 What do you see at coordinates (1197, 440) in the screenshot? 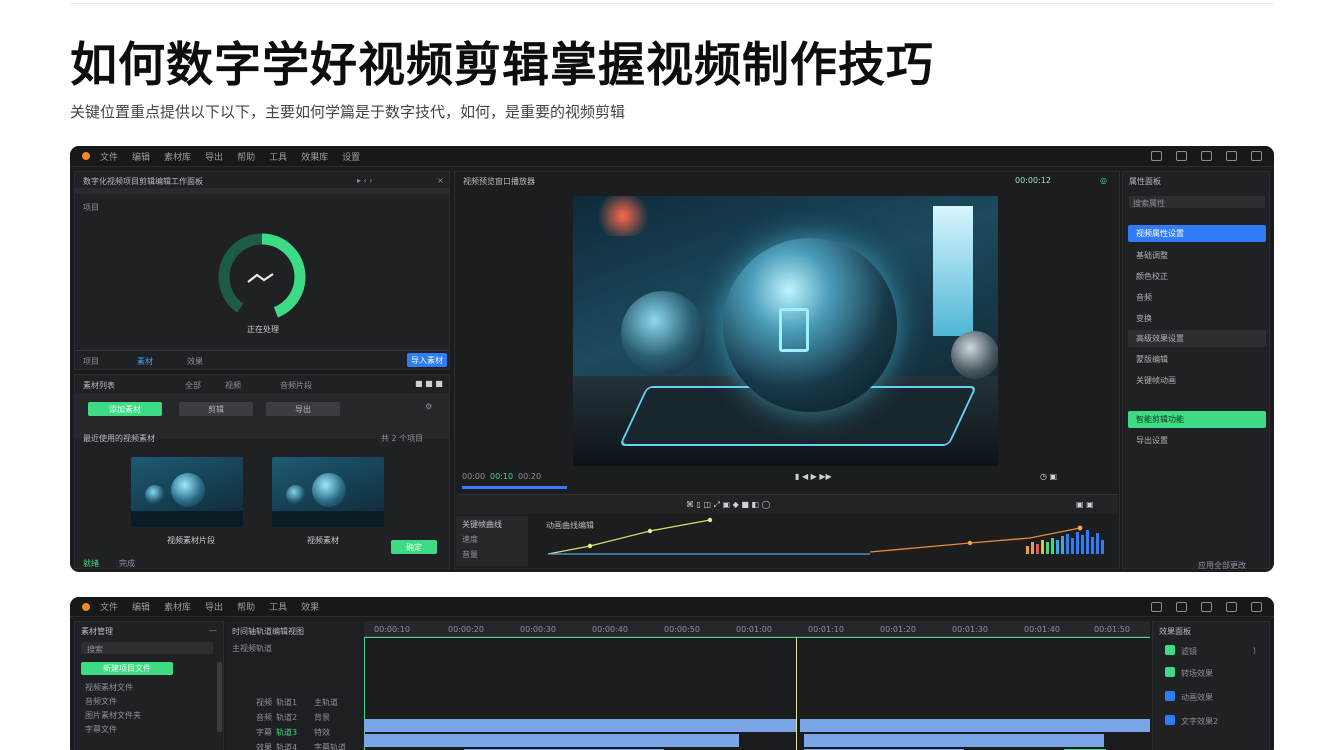
I see `property-item: 导出设置` at bounding box center [1197, 440].